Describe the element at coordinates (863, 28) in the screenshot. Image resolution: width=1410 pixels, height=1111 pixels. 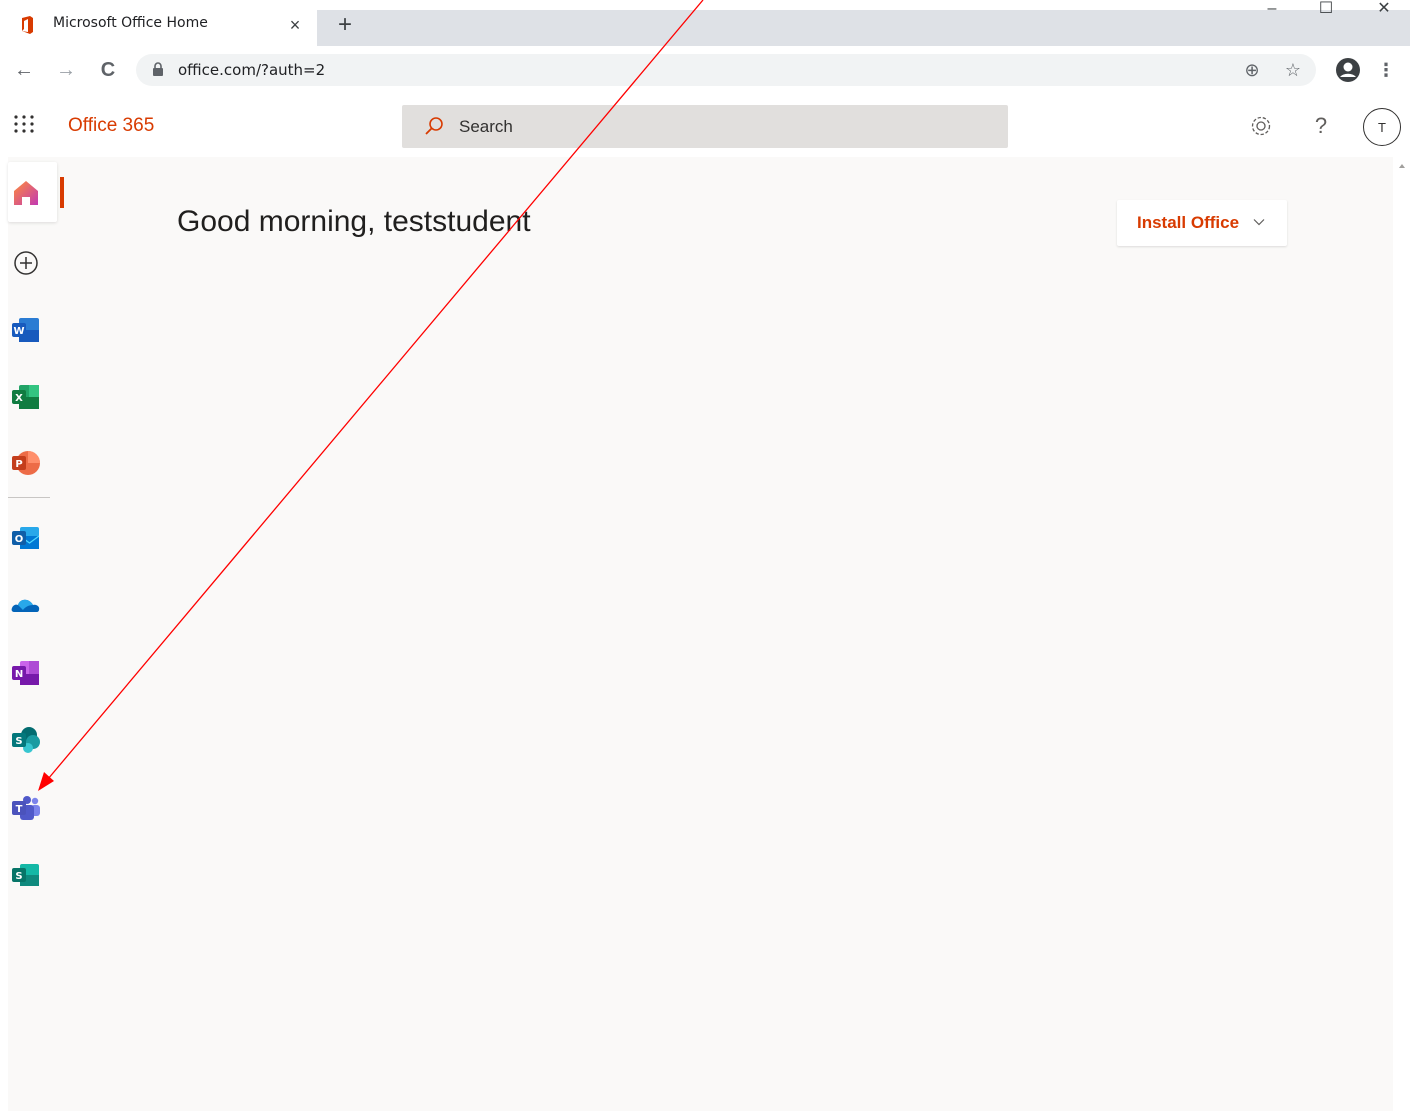
I see `tab-strip-background` at that location.